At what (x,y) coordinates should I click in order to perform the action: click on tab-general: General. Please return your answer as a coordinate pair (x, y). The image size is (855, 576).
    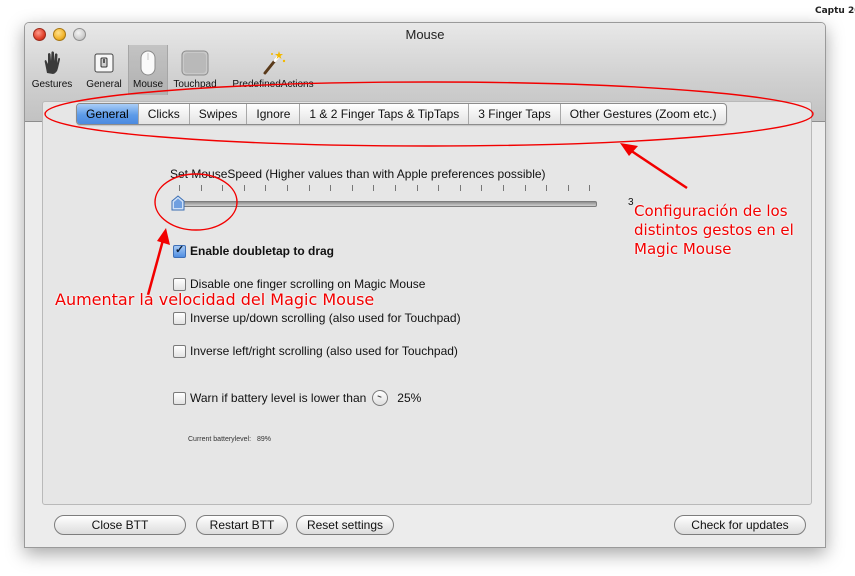
    Looking at the image, I should click on (108, 114).